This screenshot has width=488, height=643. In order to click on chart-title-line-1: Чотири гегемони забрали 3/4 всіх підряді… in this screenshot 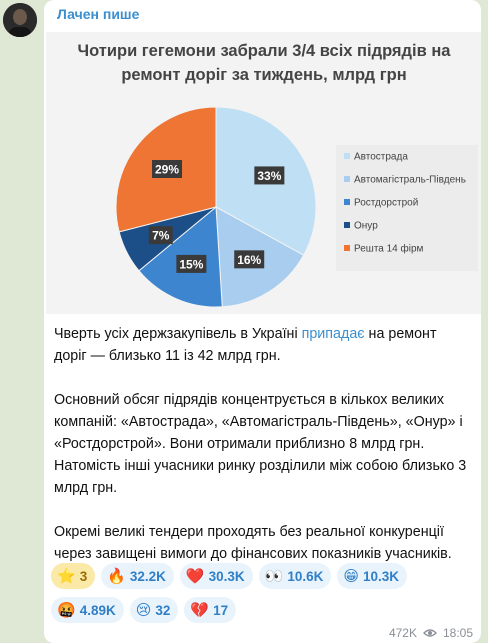, I will do `click(265, 51)`.